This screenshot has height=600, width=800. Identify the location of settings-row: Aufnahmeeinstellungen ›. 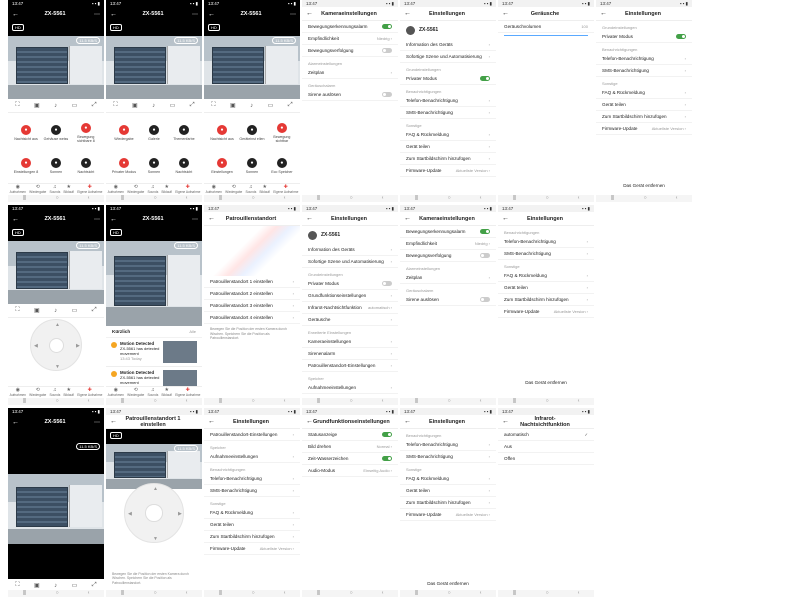
(350, 388).